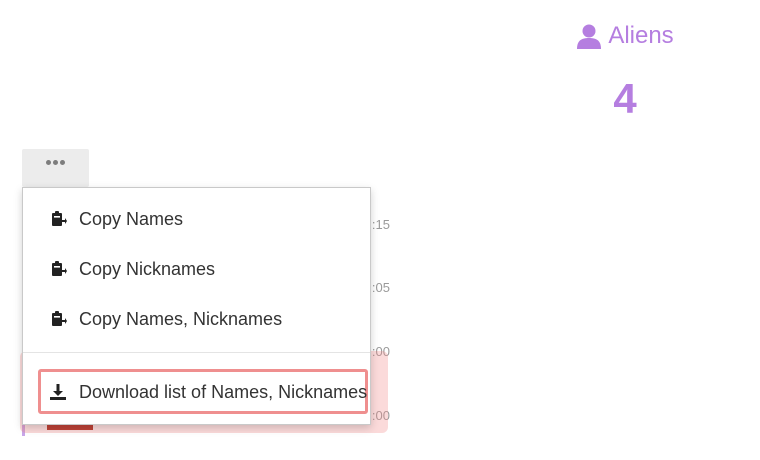 The height and width of the screenshot is (460, 760). I want to click on download-icon, so click(58, 392).